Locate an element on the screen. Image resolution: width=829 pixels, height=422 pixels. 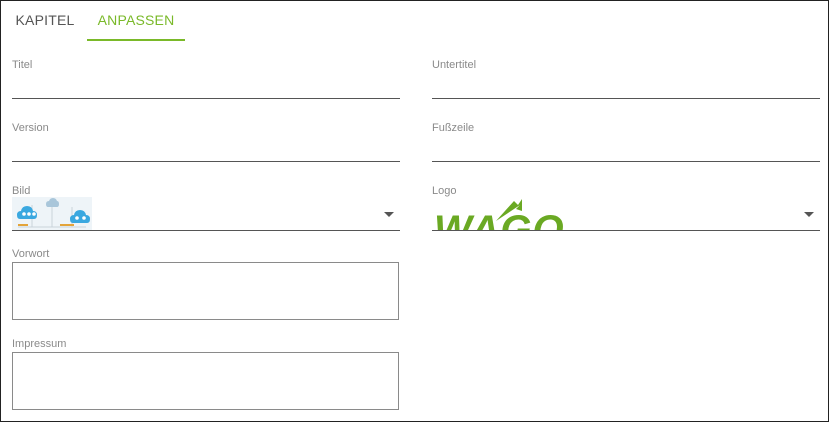
bild-select is located at coordinates (206, 214).